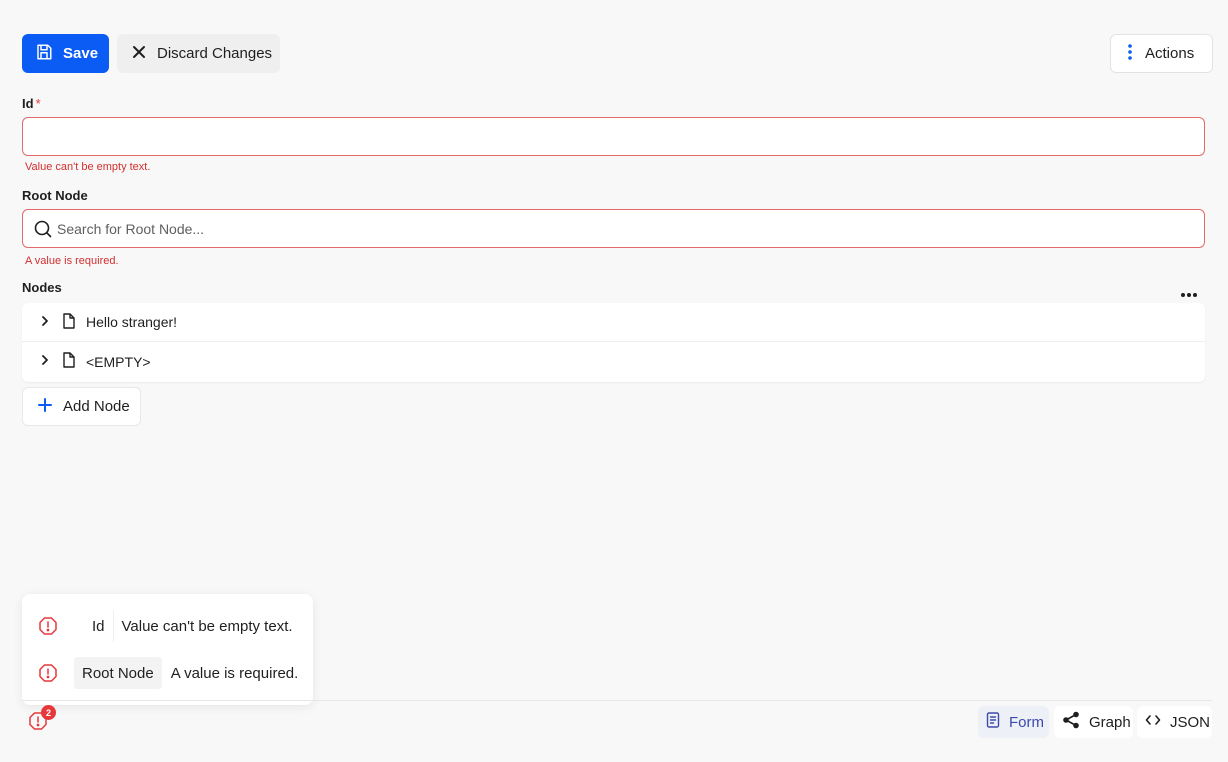  I want to click on search-icon, so click(43, 231).